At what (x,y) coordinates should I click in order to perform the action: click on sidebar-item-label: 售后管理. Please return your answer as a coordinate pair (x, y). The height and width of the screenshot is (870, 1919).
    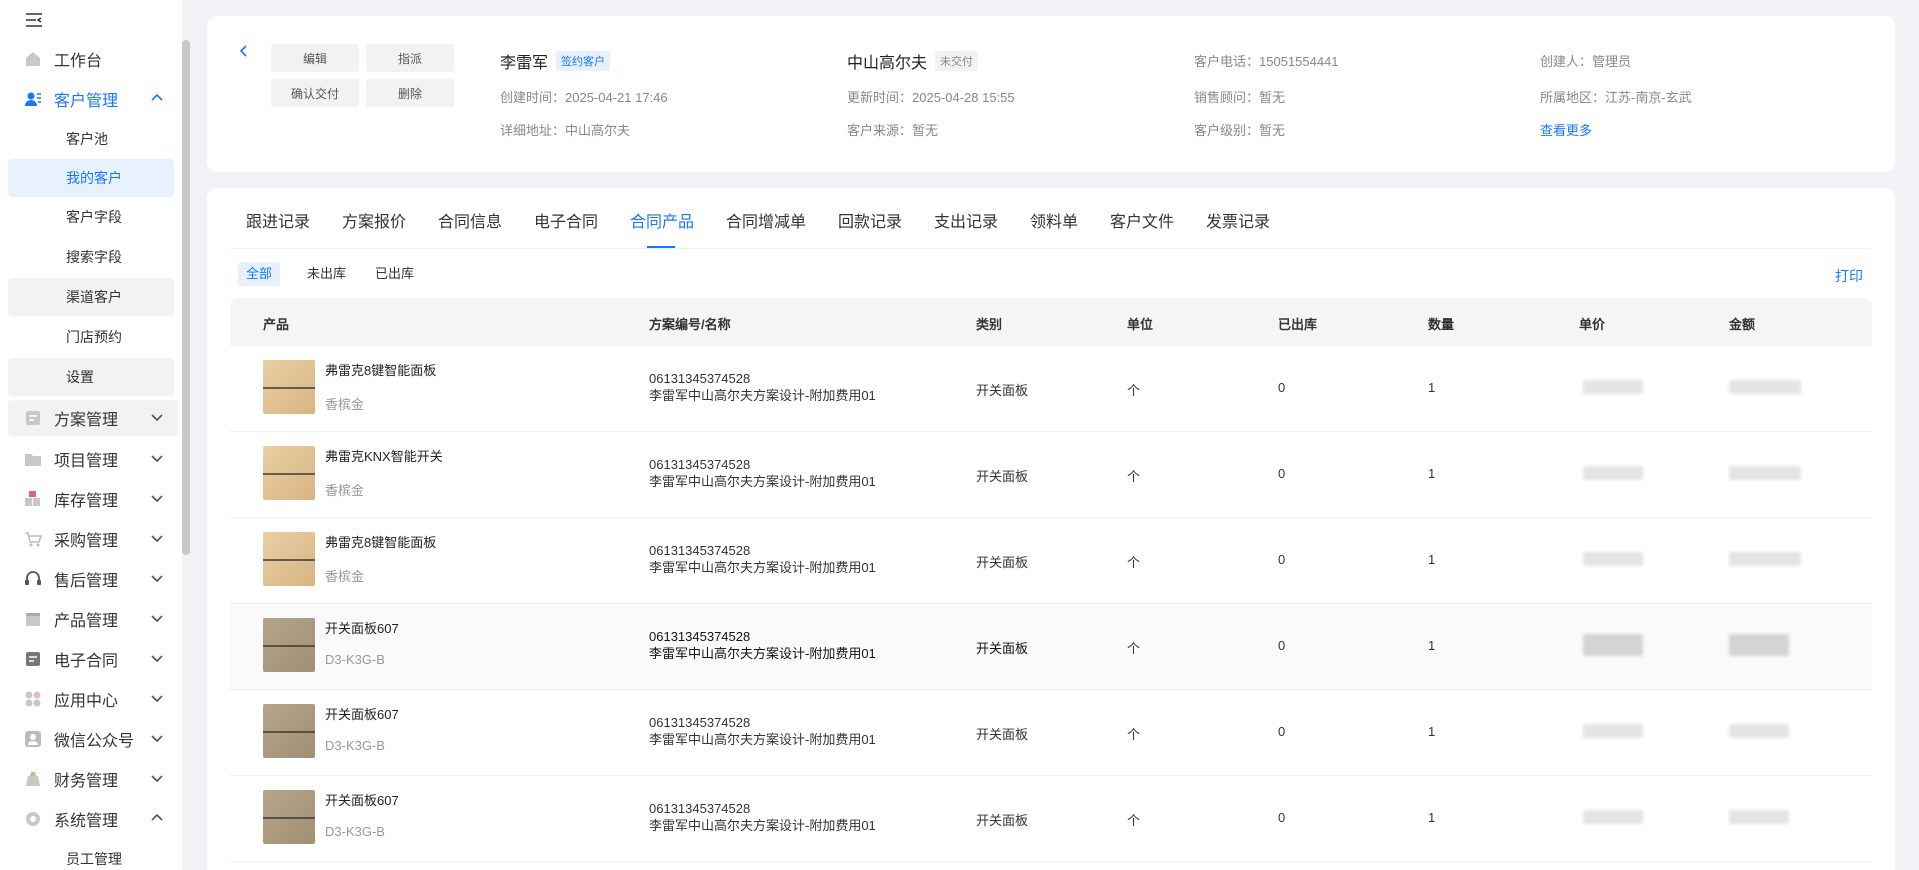
    Looking at the image, I should click on (86, 581).